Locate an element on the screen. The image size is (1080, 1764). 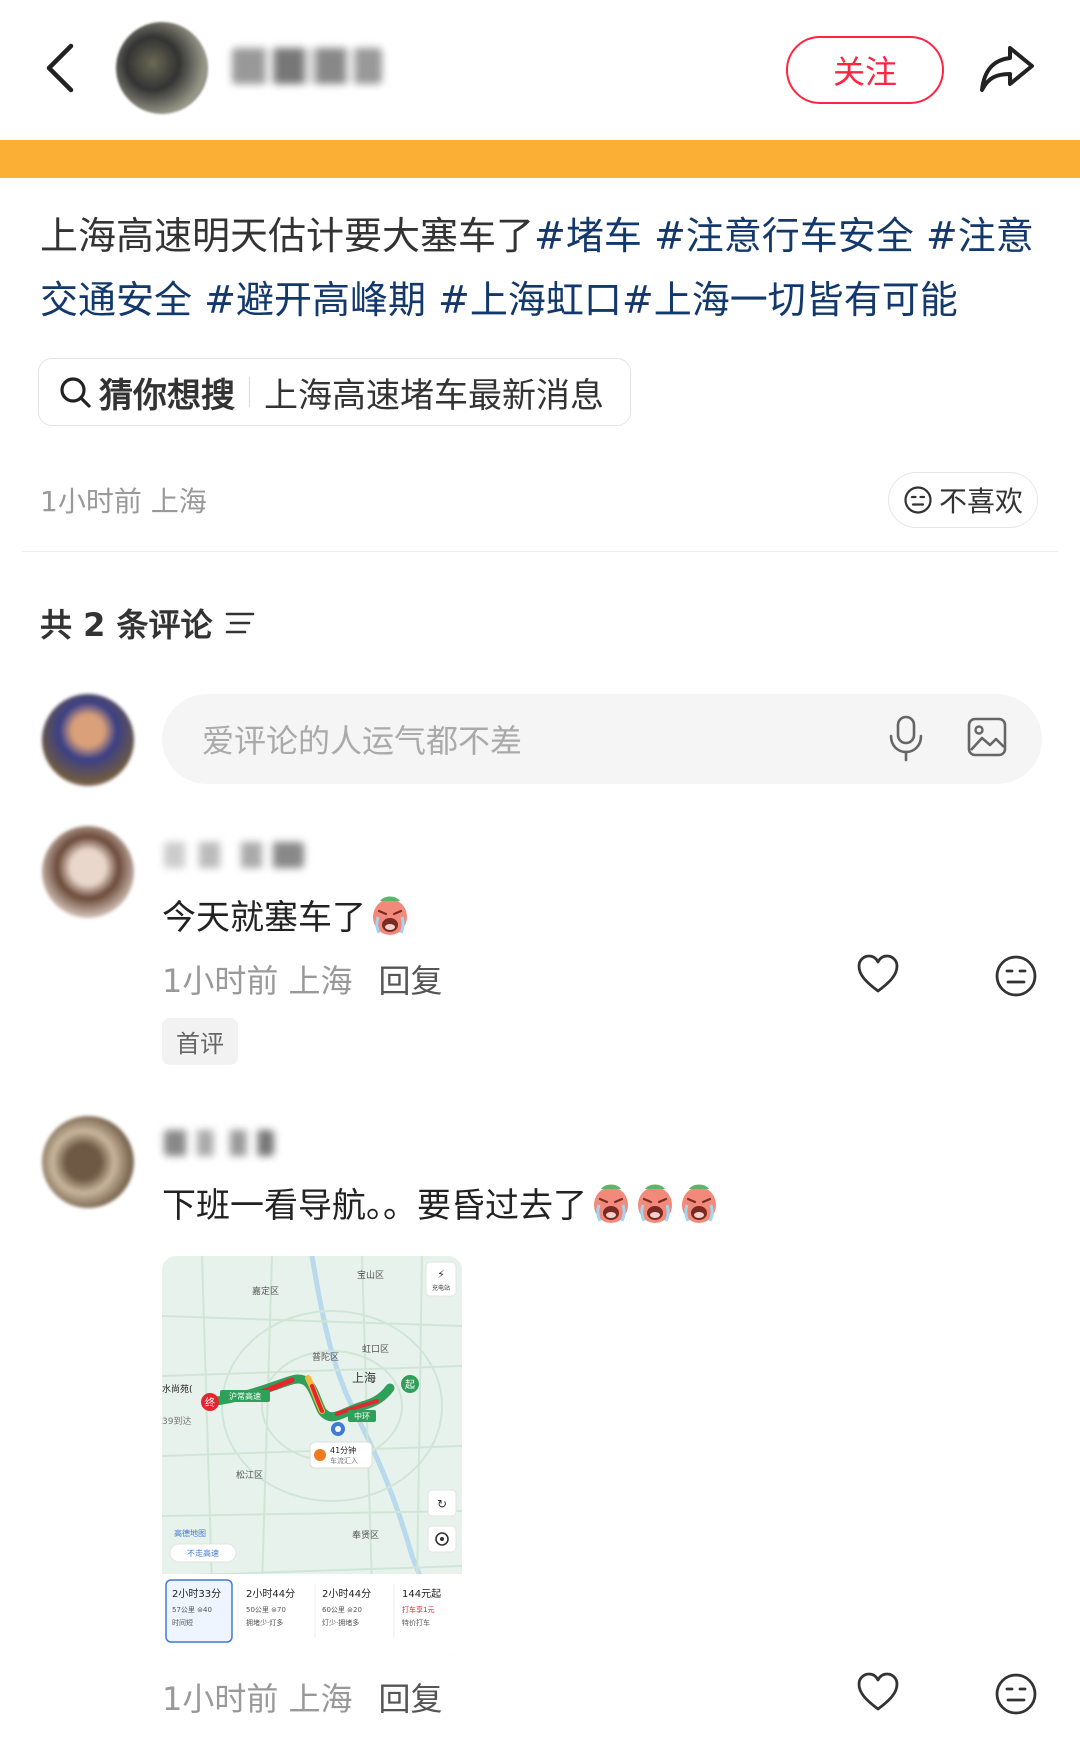
route-detail: 60公里 ⊜20 is located at coordinates (342, 1610).